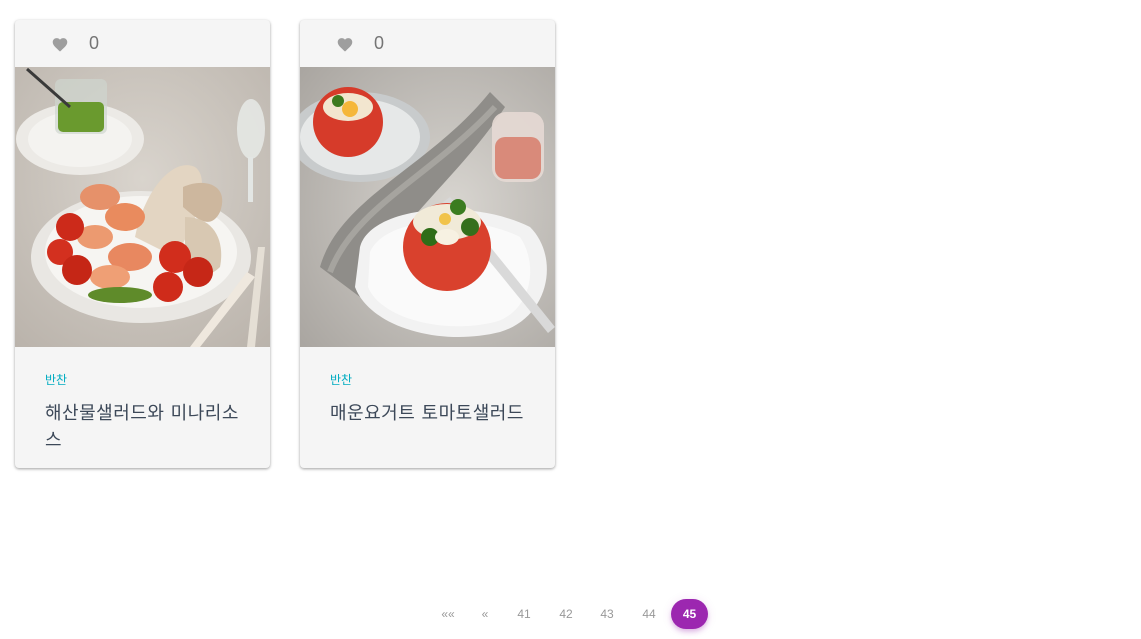 The height and width of the screenshot is (639, 1141). I want to click on recipe-title: 해산물샐러드와 미나리소스, so click(147, 427).